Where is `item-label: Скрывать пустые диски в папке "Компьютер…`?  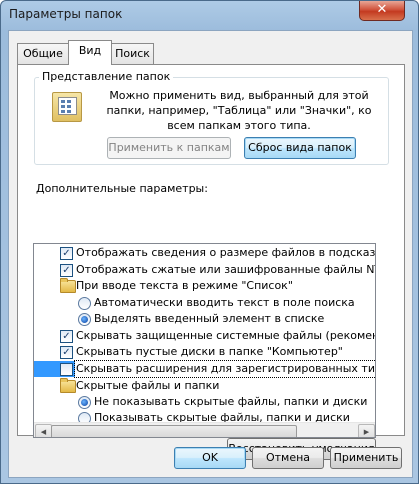 item-label: Скрывать пустые диски в папке "Компьютер… is located at coordinates (209, 351).